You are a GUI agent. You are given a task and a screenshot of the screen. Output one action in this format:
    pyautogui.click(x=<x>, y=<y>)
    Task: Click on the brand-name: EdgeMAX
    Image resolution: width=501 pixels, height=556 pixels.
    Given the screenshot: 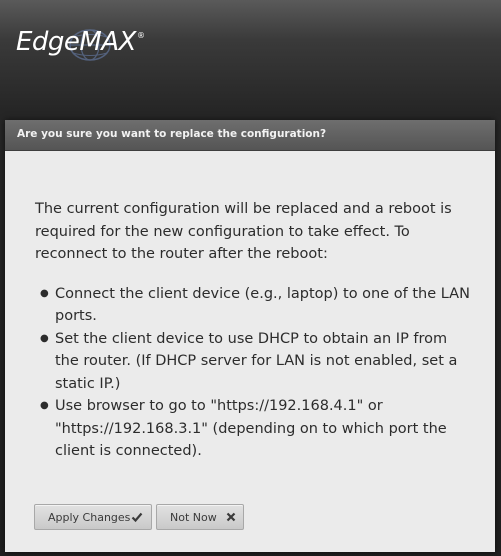 What is the action you would take?
    pyautogui.click(x=76, y=42)
    